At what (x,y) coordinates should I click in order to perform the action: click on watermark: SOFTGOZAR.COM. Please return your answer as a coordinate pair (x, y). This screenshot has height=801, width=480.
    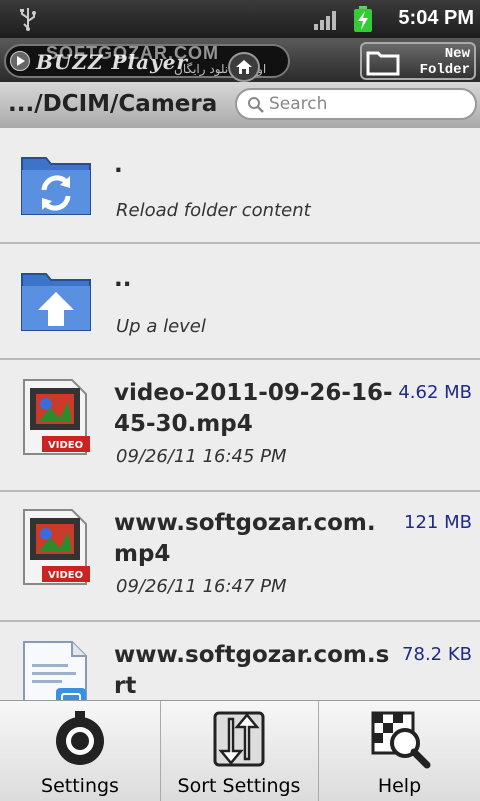
    Looking at the image, I should click on (132, 53).